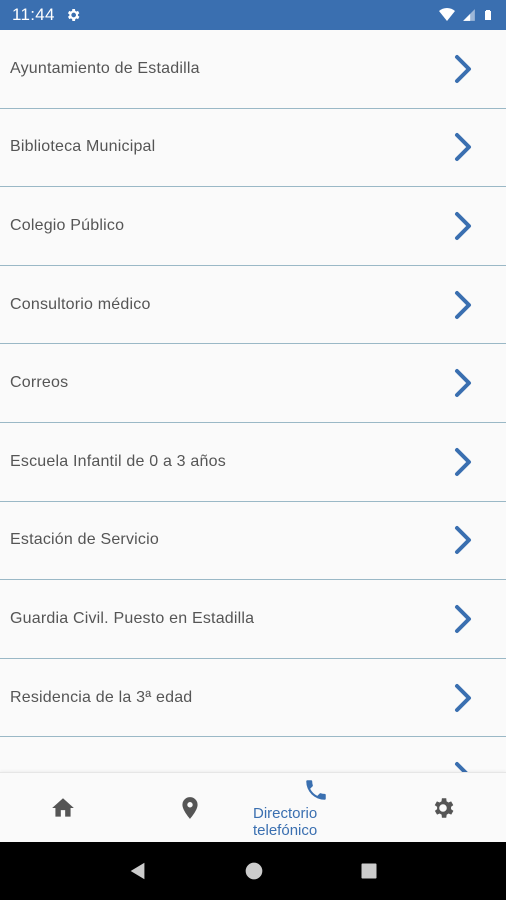 The image size is (506, 900). Describe the element at coordinates (369, 871) in the screenshot. I see `recents-square-icon` at that location.